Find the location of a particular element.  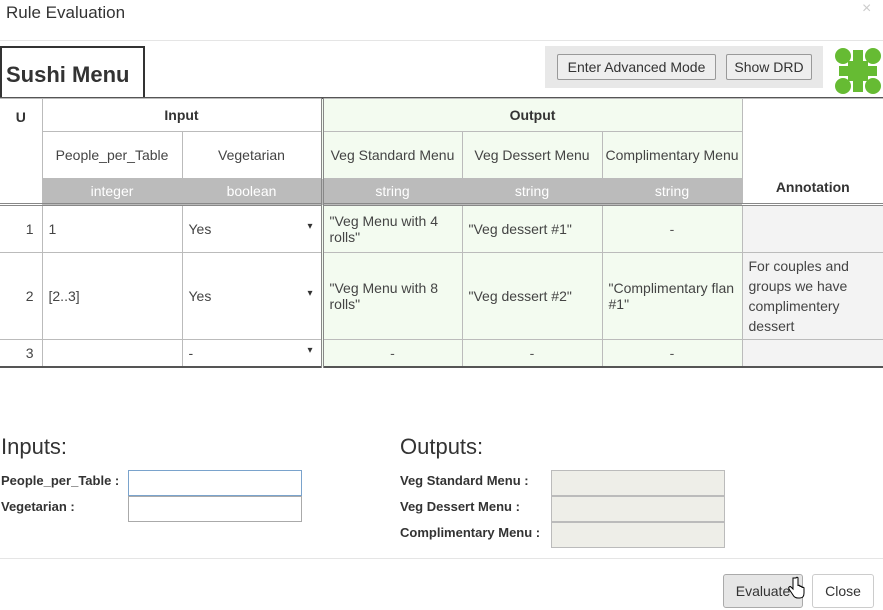

row-number: 1 is located at coordinates (21, 228).